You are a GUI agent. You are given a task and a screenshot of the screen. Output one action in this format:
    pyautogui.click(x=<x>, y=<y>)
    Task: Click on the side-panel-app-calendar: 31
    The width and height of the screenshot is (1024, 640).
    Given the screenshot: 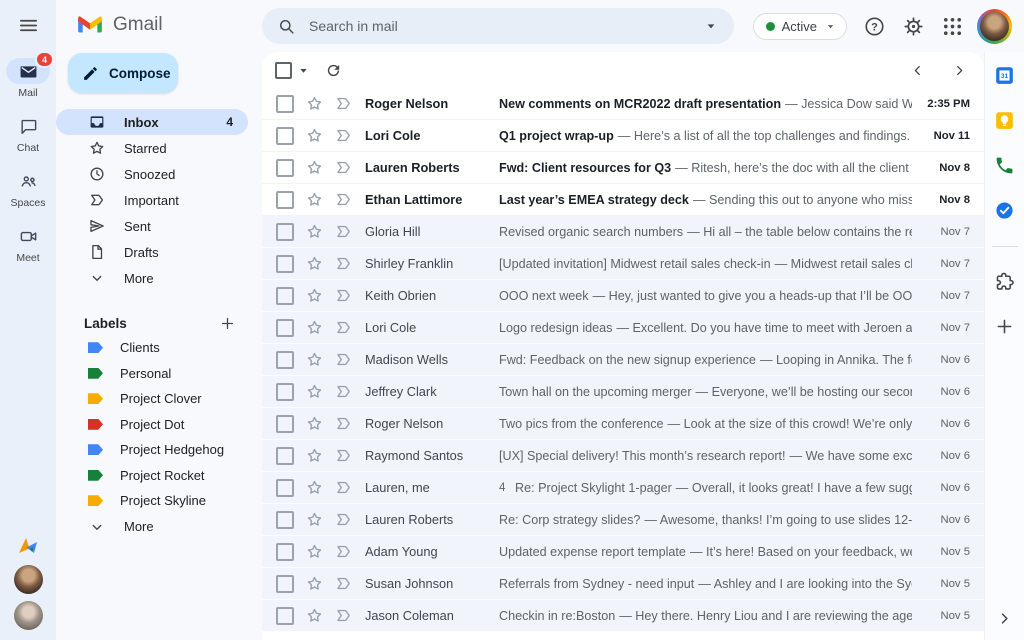 What is the action you would take?
    pyautogui.click(x=1004, y=75)
    